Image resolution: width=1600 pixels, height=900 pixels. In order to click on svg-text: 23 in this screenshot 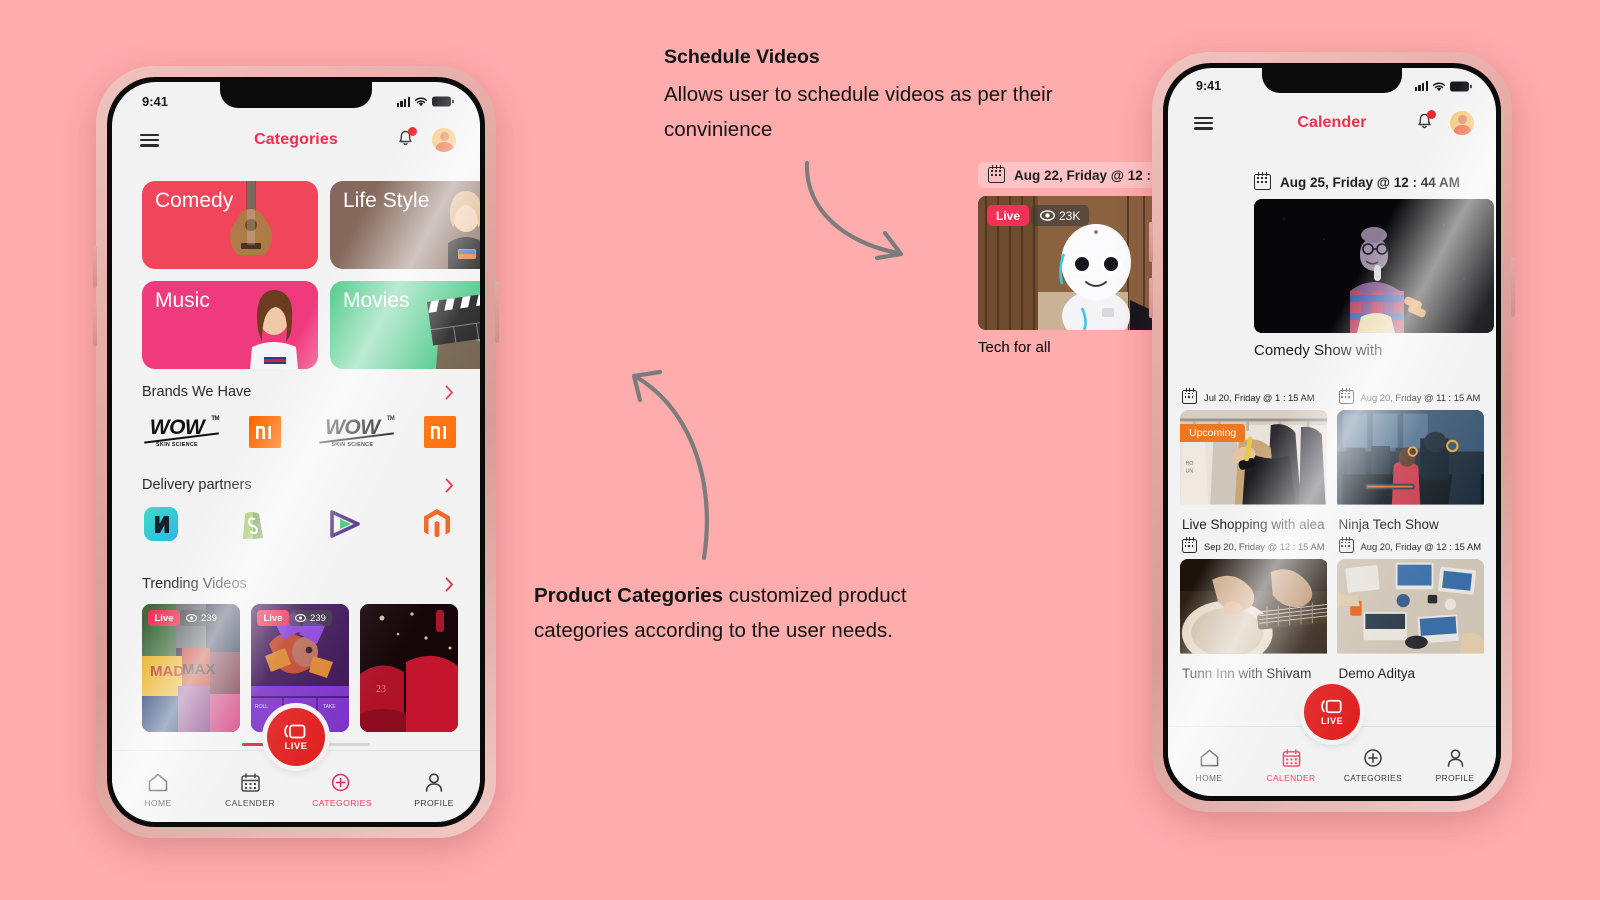, I will do `click(381, 689)`.